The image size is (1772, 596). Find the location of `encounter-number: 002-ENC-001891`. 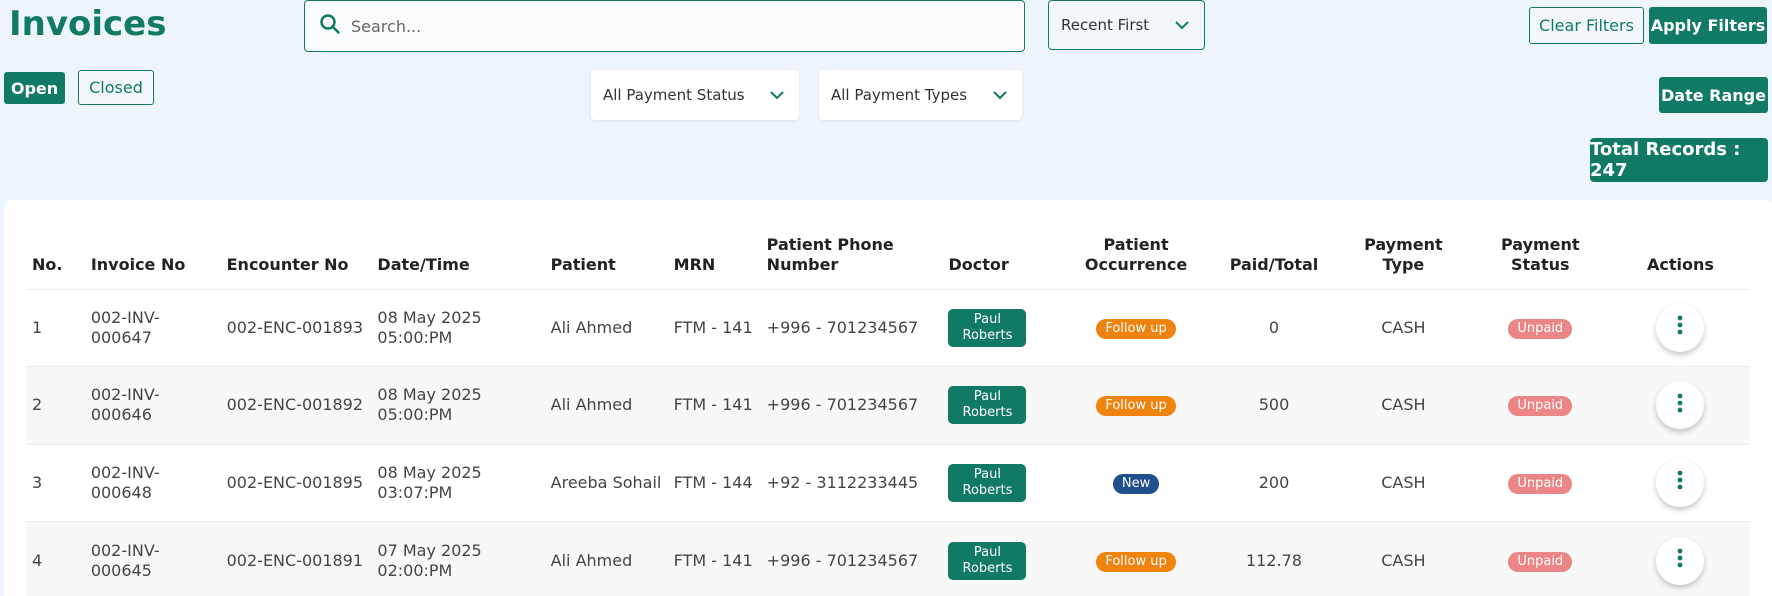

encounter-number: 002-ENC-001891 is located at coordinates (296, 558).